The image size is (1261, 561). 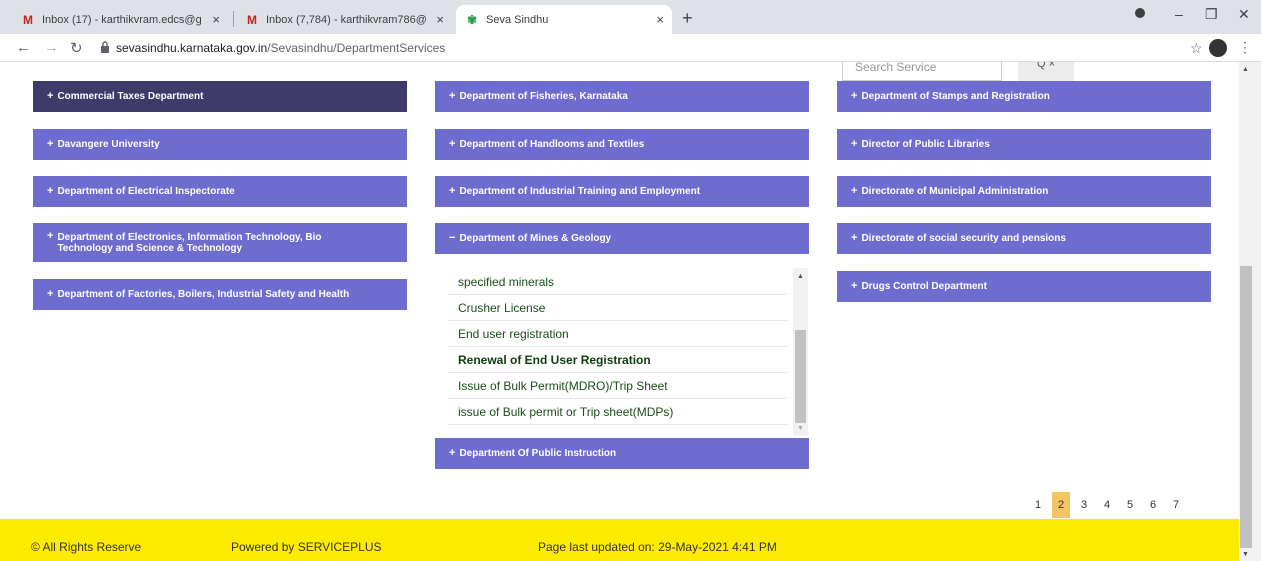 I want to click on dept-commercial-taxes: + Commercial Taxes Department, so click(x=220, y=96).